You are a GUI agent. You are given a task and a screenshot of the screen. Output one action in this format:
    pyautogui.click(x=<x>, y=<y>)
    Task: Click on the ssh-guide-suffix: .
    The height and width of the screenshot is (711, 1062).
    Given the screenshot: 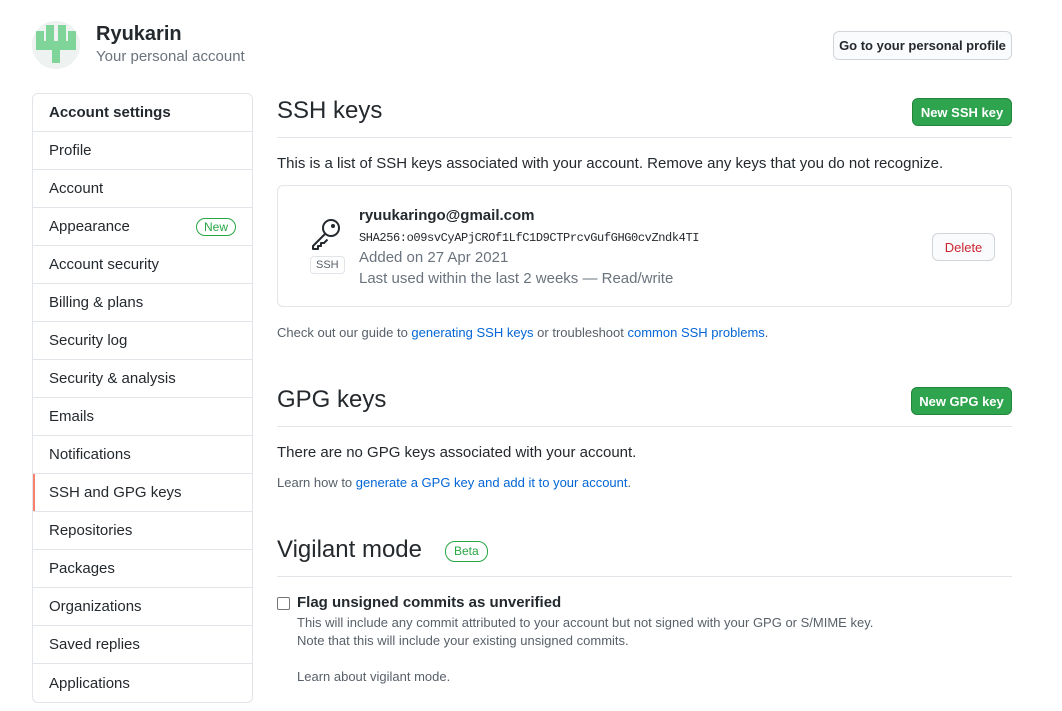 What is the action you would take?
    pyautogui.click(x=766, y=332)
    